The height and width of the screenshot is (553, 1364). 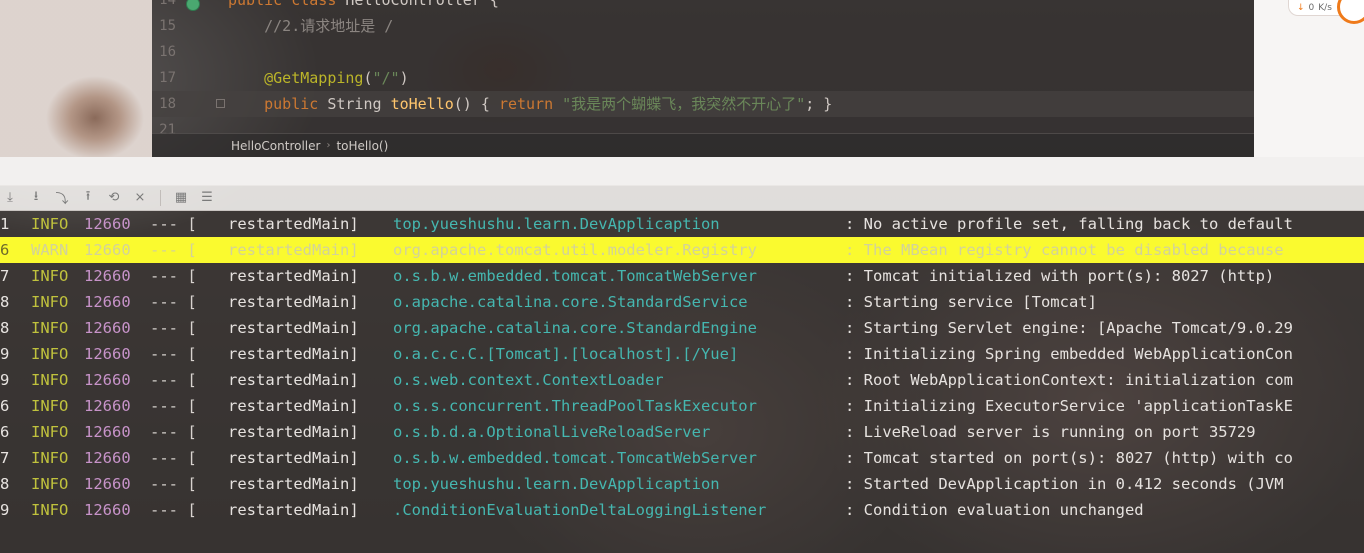 What do you see at coordinates (570, 302) in the screenshot?
I see `logger-name: o.apache.catalina.core.StandardService` at bounding box center [570, 302].